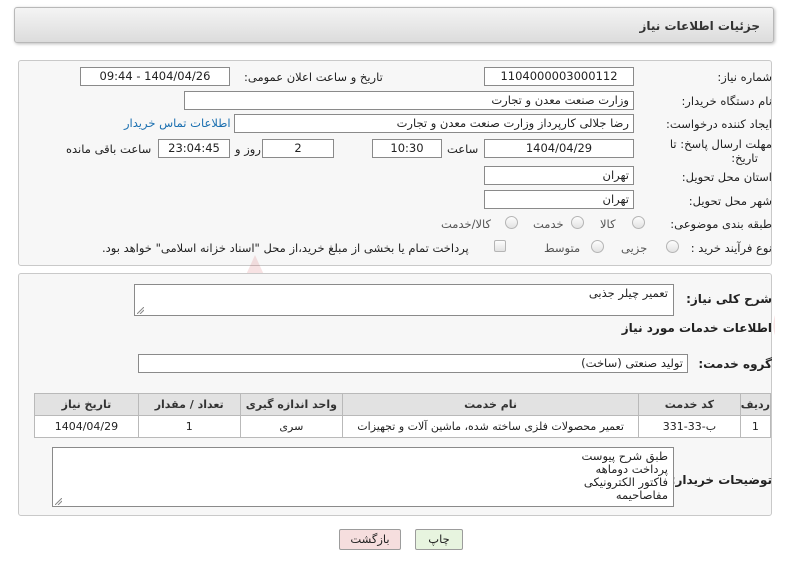 The width and height of the screenshot is (788, 566). Describe the element at coordinates (638, 222) in the screenshot. I see `category-goods-radio` at that location.